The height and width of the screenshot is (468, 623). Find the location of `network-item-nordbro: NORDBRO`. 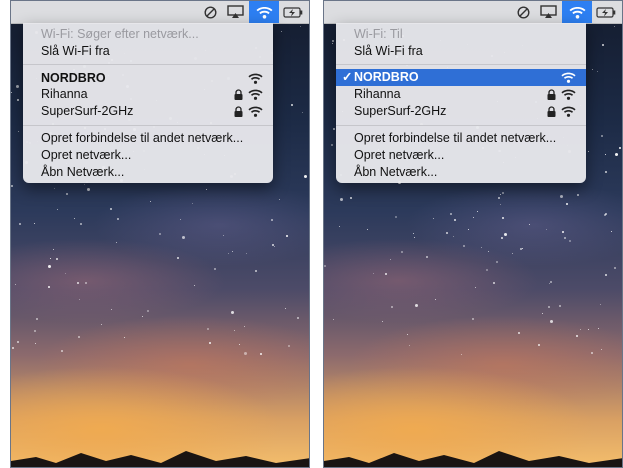

network-item-nordbro: NORDBRO is located at coordinates (148, 78).